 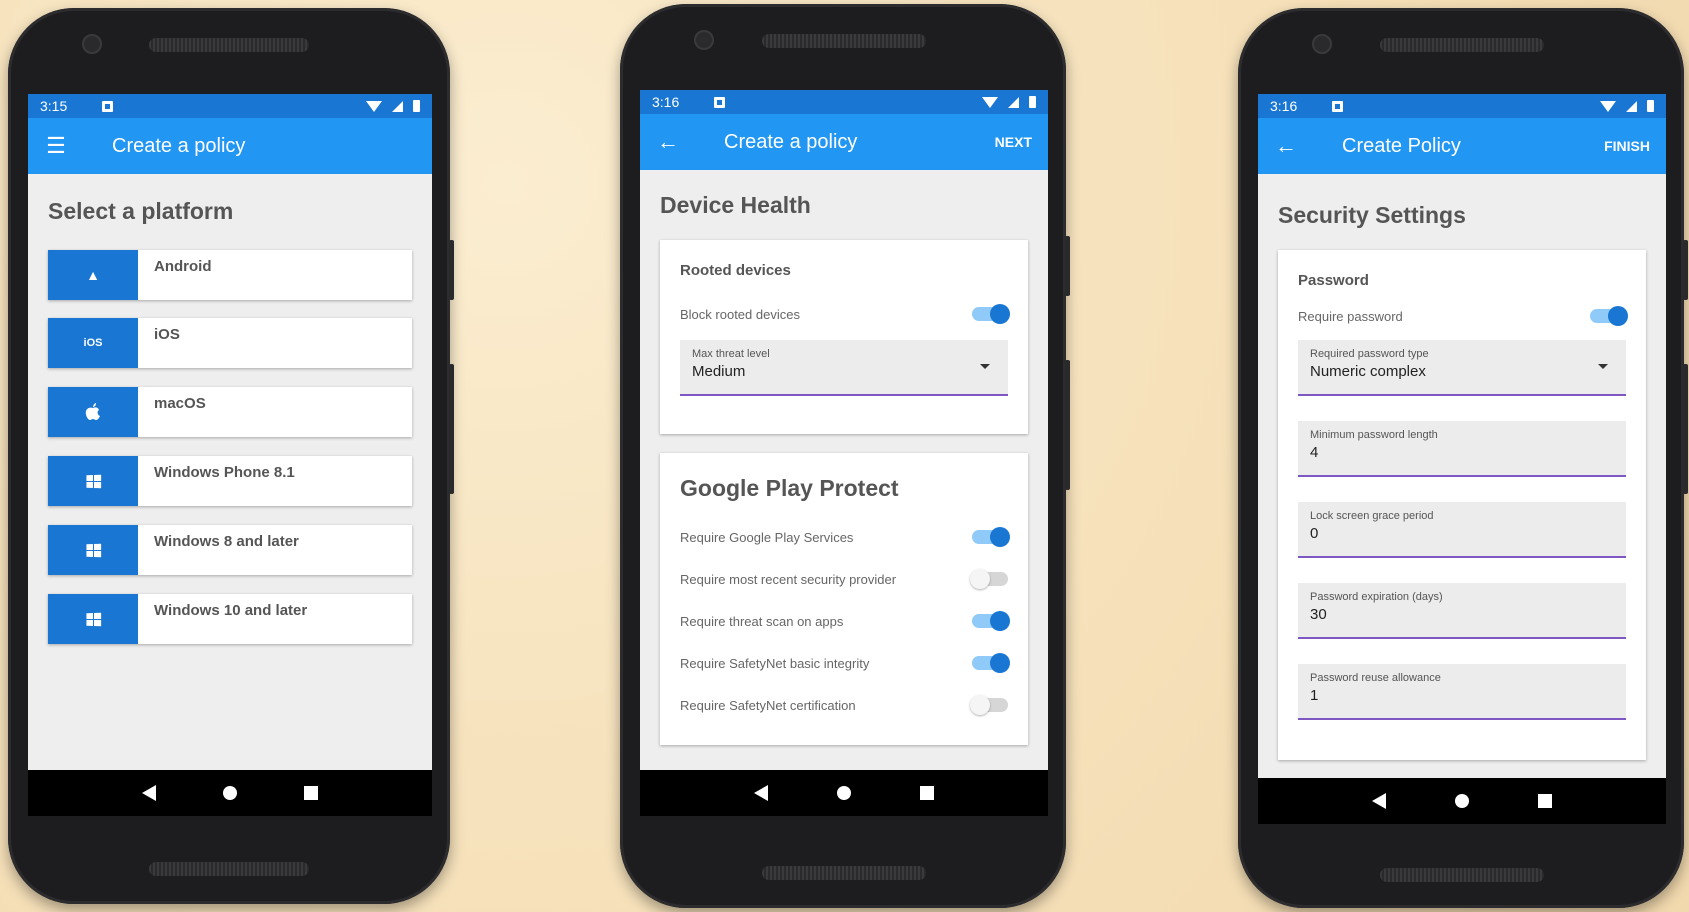 I want to click on platform-item-windows-phone: Windows Phone 8.1, so click(x=230, y=481).